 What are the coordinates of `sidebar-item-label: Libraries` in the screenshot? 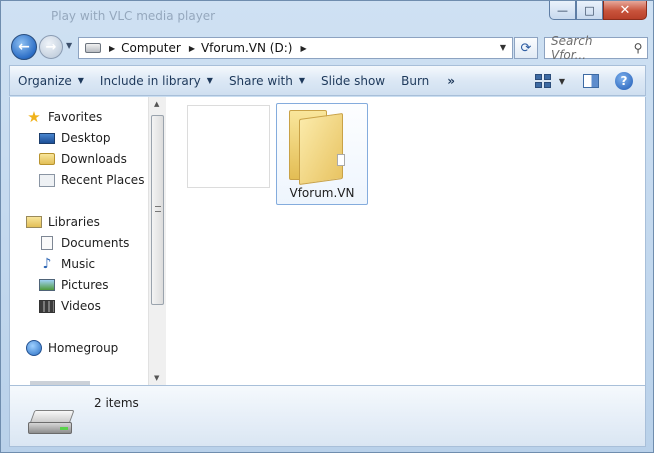 It's located at (74, 222).